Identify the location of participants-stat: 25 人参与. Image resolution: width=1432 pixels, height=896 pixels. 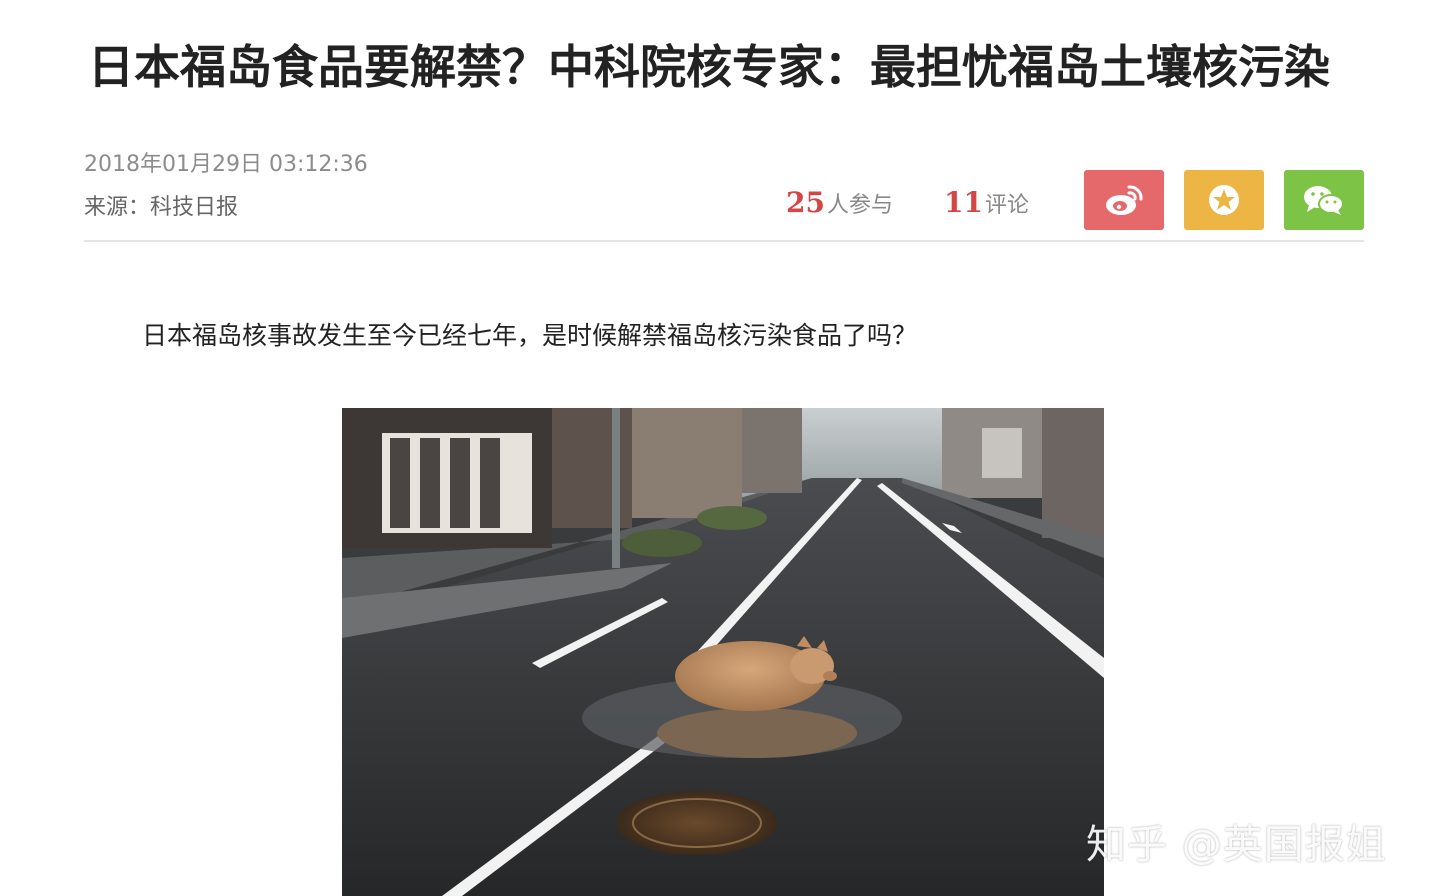
(839, 202).